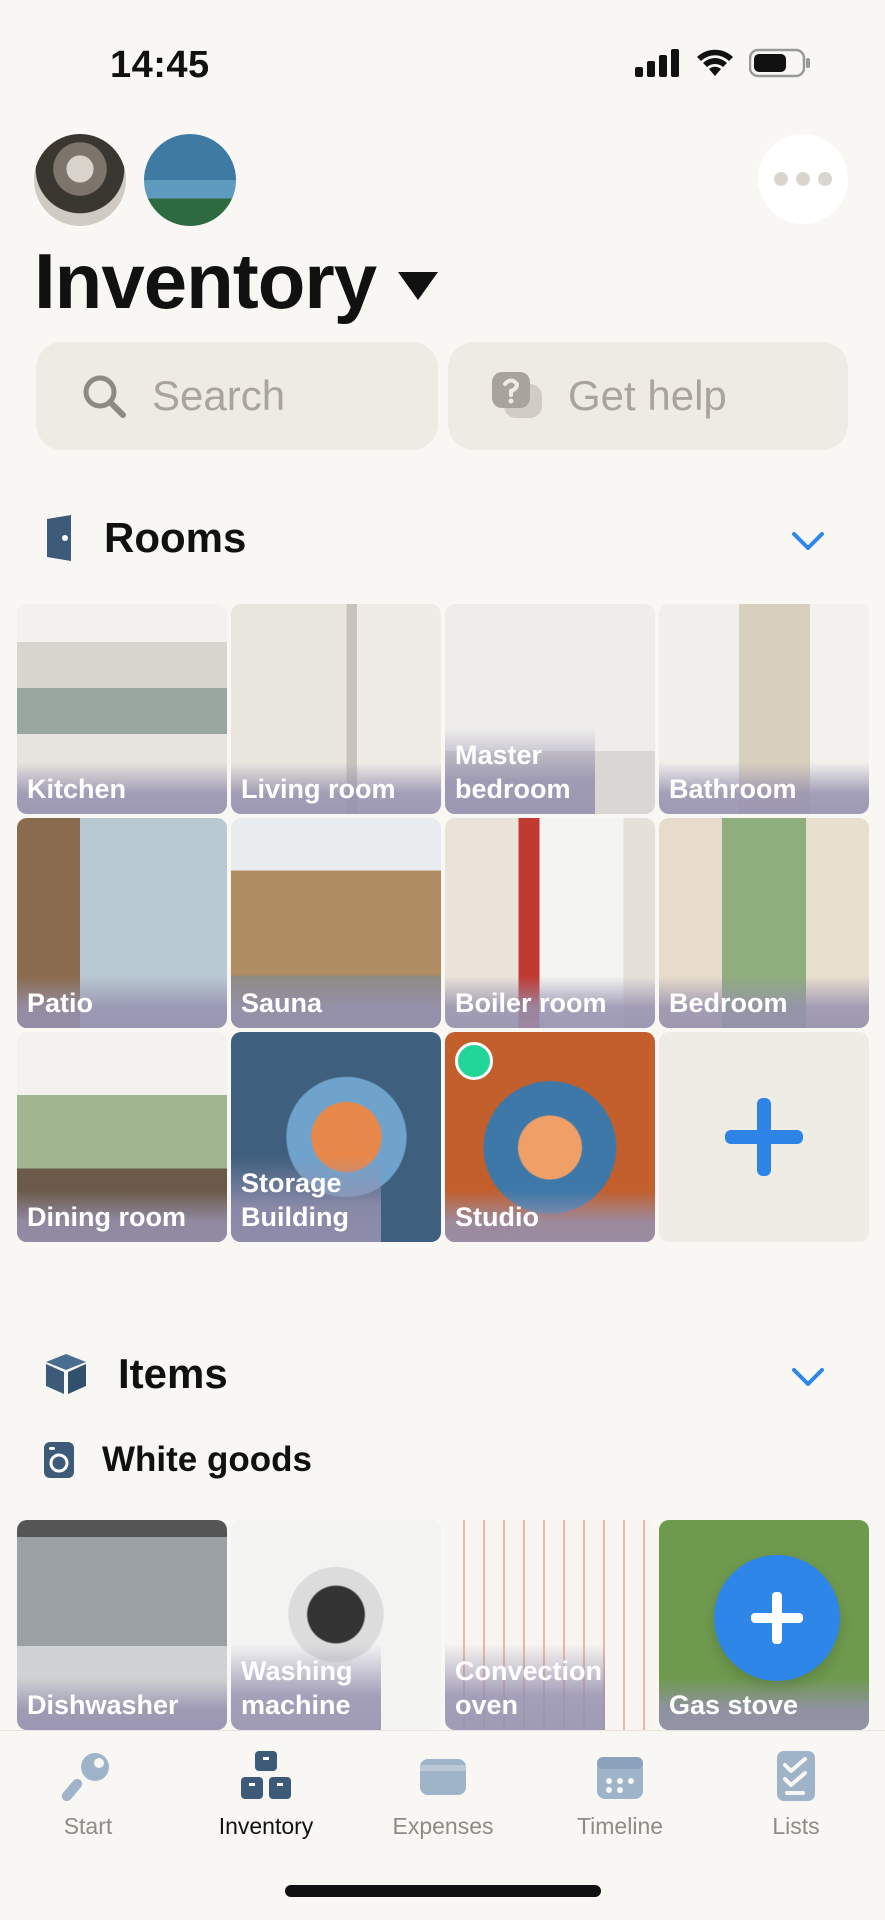 This screenshot has height=1920, width=885. What do you see at coordinates (266, 1826) in the screenshot?
I see `tab-label: Inventory` at bounding box center [266, 1826].